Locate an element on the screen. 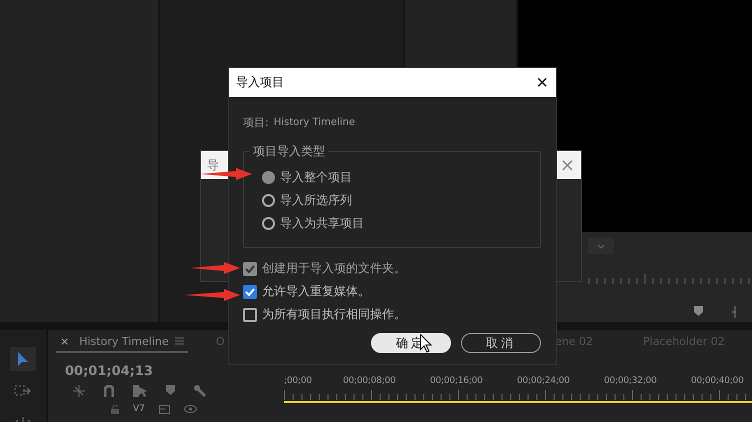  dialog-title: 导 is located at coordinates (213, 165).